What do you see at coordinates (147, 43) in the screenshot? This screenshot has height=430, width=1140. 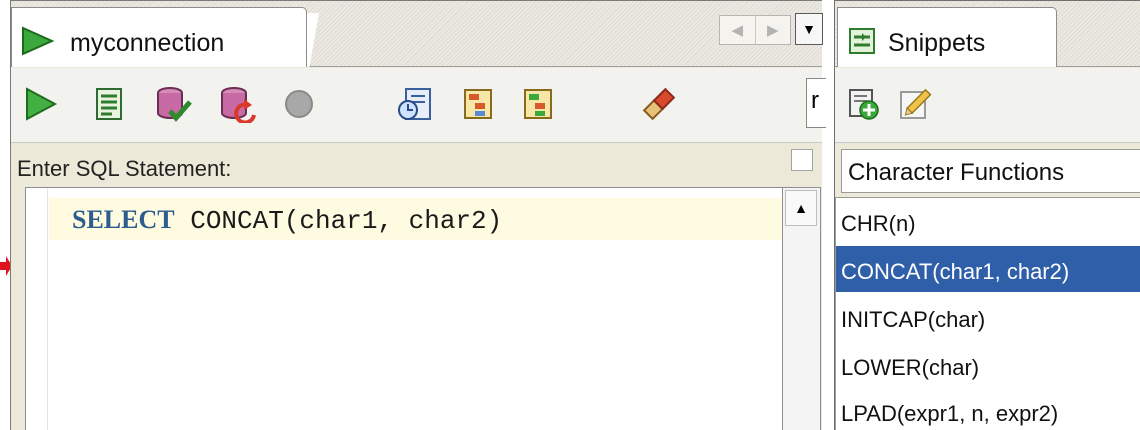 I see `tab-label: myconnection` at bounding box center [147, 43].